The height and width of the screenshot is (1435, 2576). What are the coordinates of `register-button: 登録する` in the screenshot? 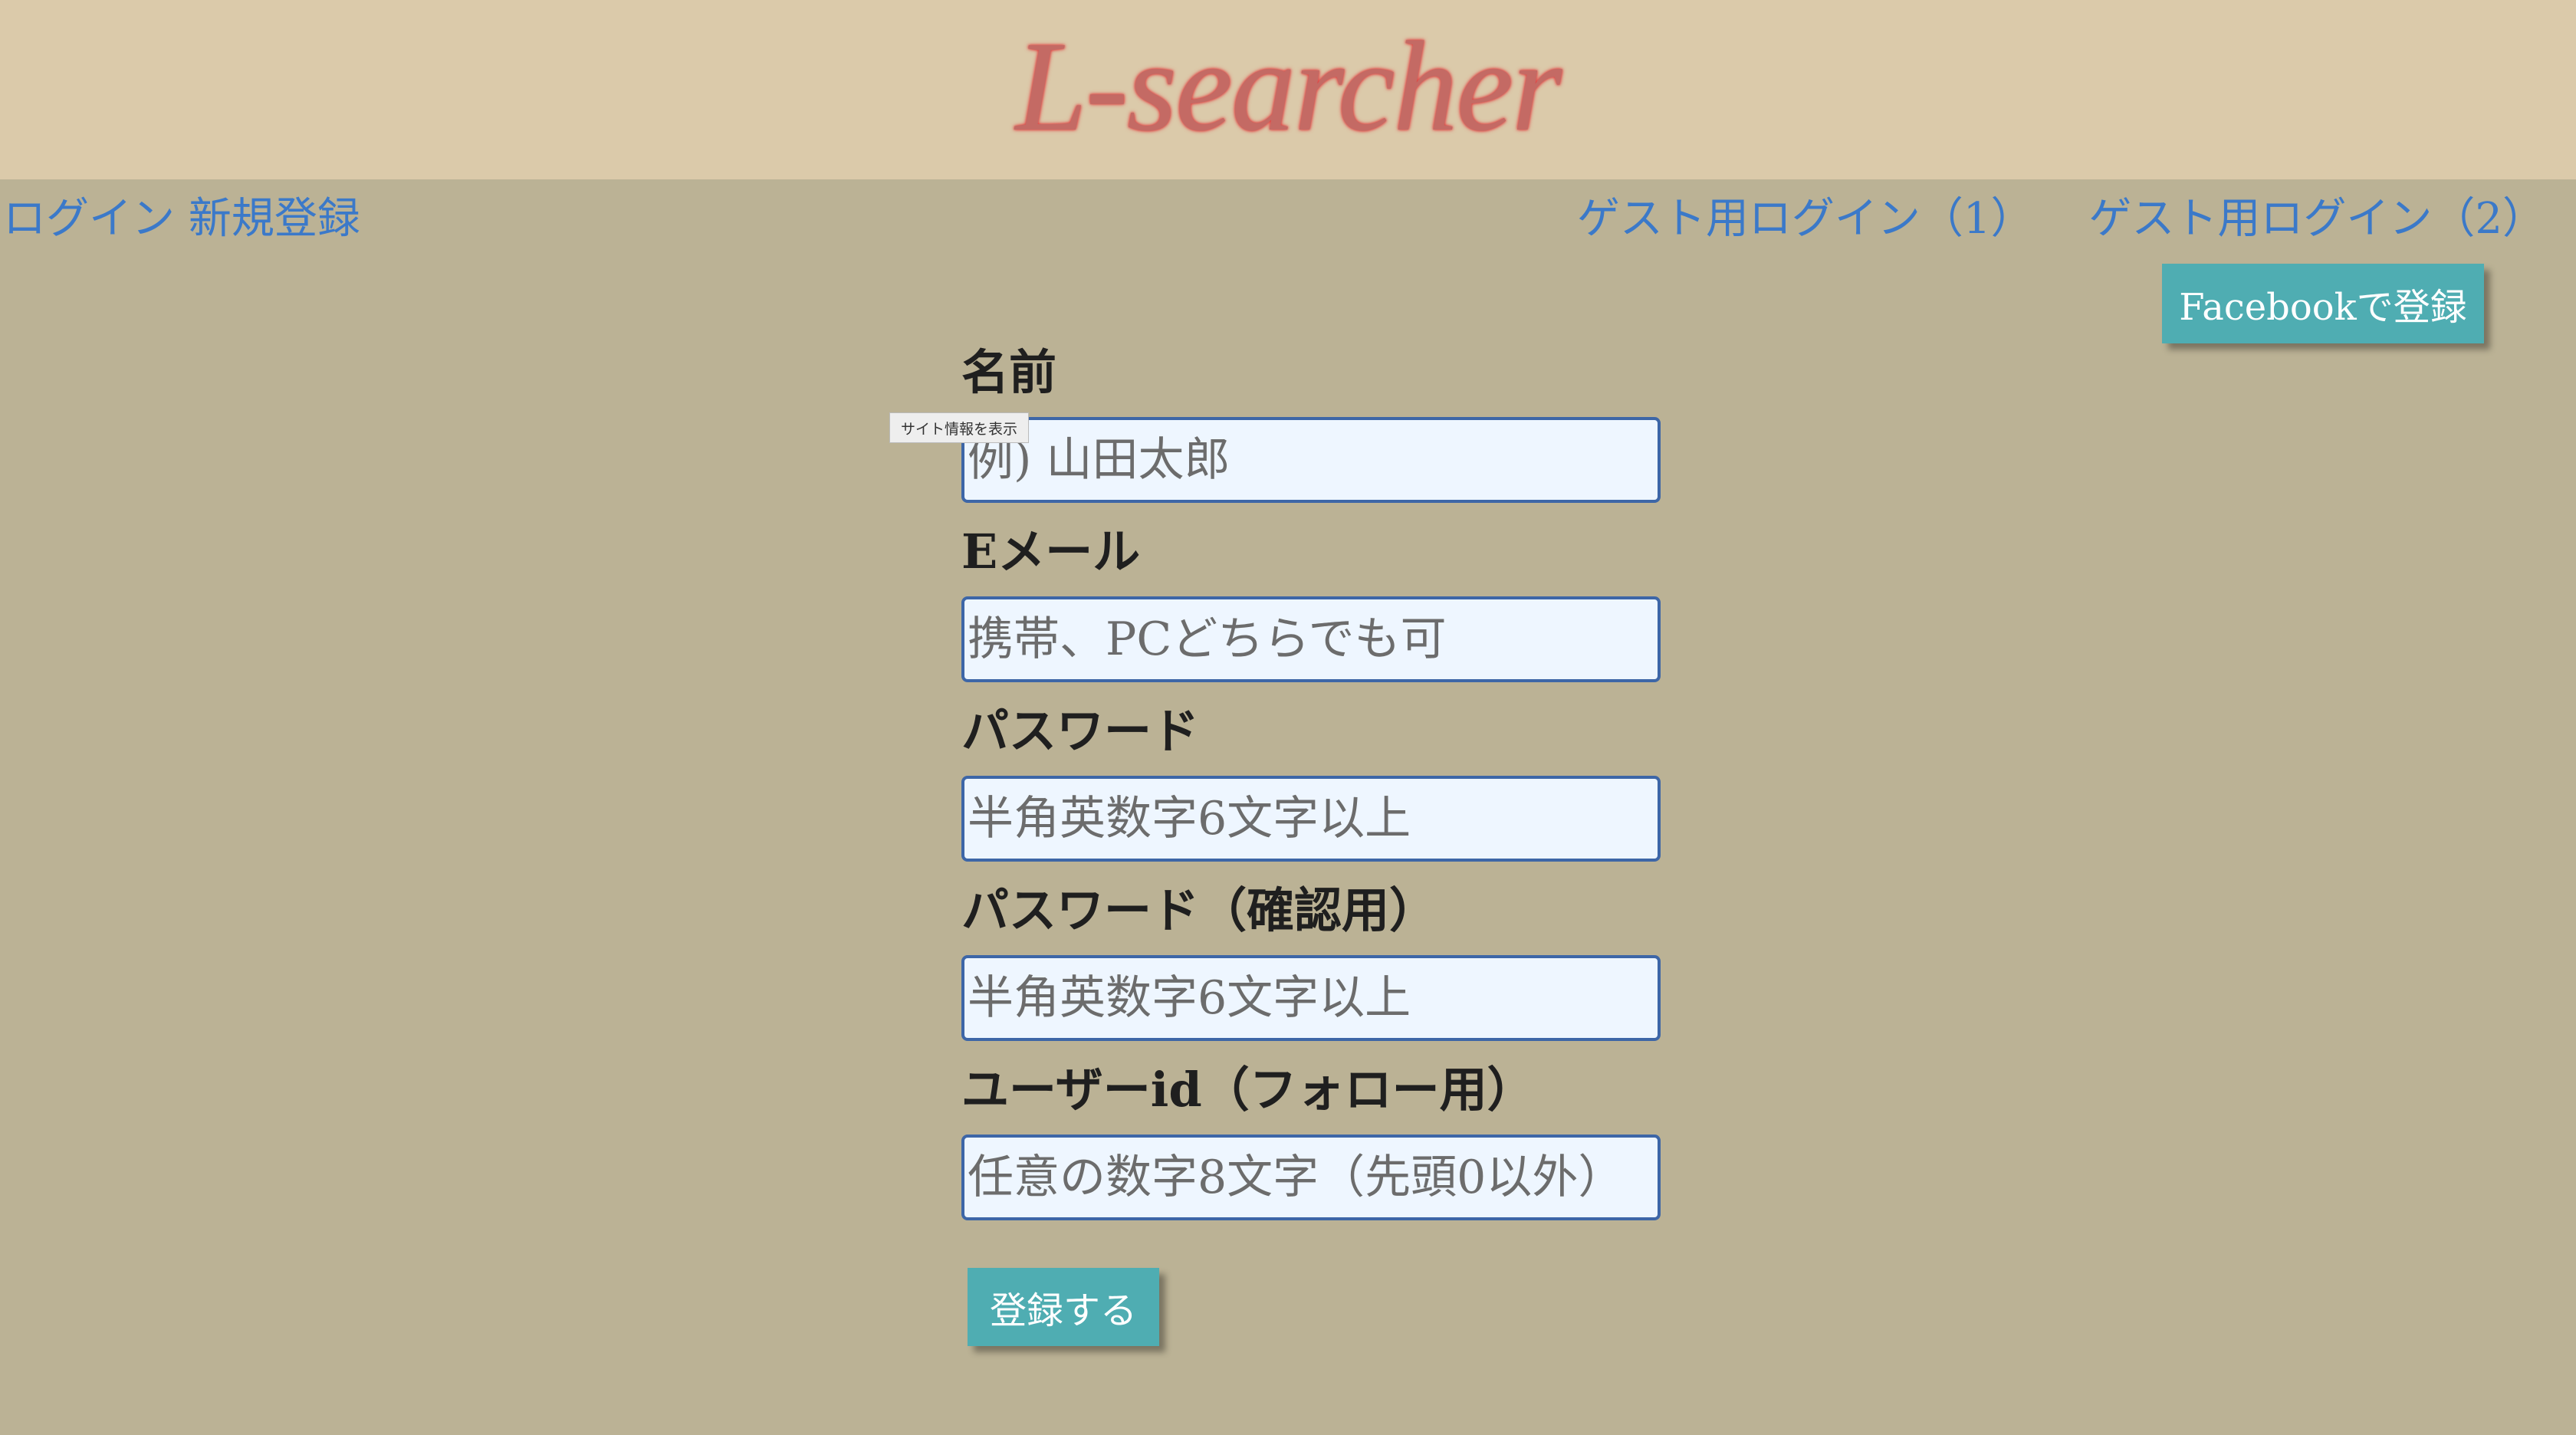 It's located at (1063, 1307).